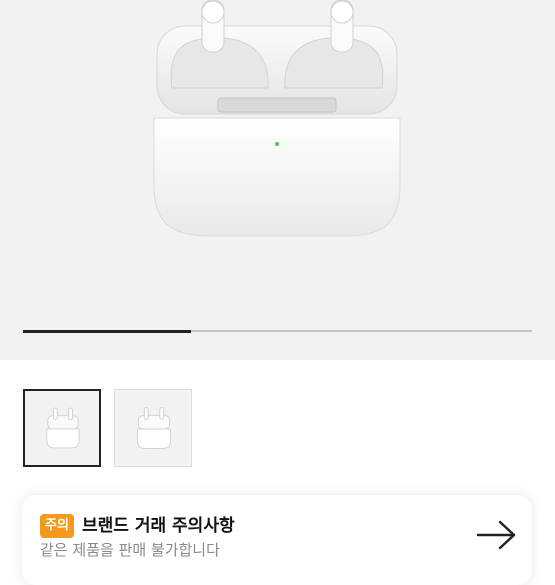 The image size is (555, 585). What do you see at coordinates (277, 331) in the screenshot?
I see `image-progress-track` at bounding box center [277, 331].